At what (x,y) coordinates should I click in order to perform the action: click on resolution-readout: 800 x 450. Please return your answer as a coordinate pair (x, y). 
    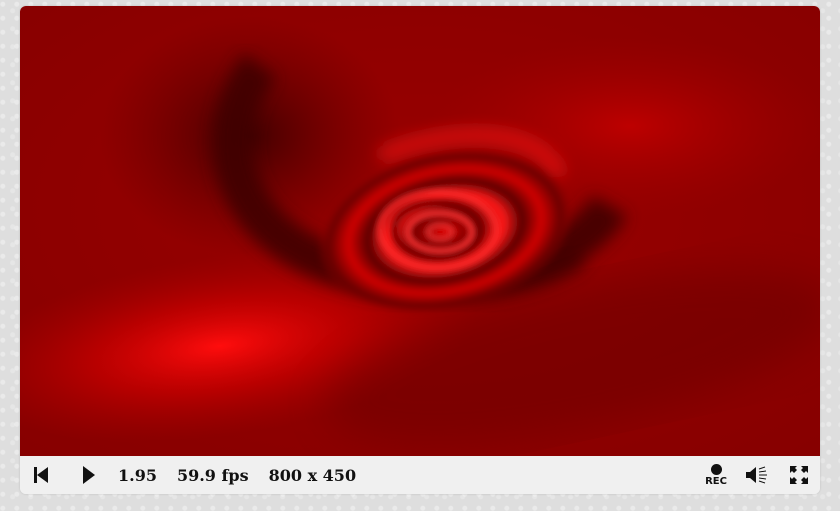
    Looking at the image, I should click on (312, 475).